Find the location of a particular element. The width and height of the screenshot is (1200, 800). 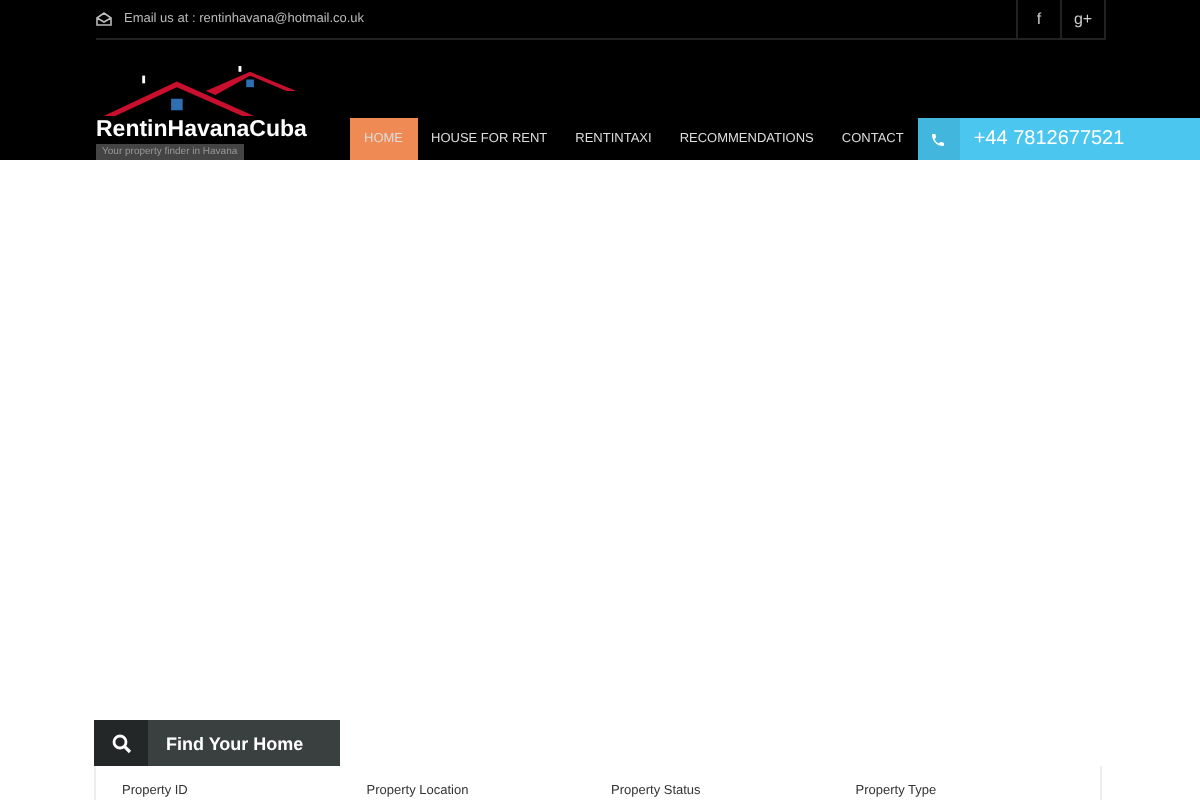

phone-icon is located at coordinates (938, 139).